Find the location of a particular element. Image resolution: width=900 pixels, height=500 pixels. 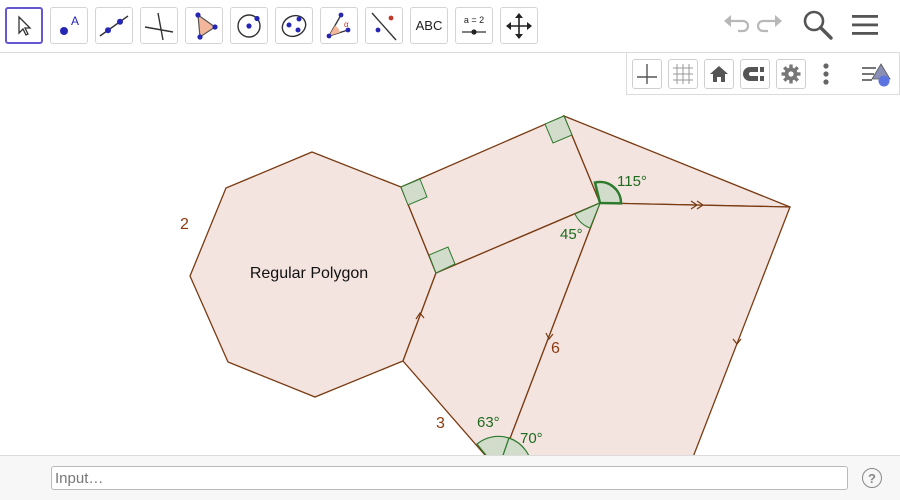

help-button: ? is located at coordinates (872, 478).